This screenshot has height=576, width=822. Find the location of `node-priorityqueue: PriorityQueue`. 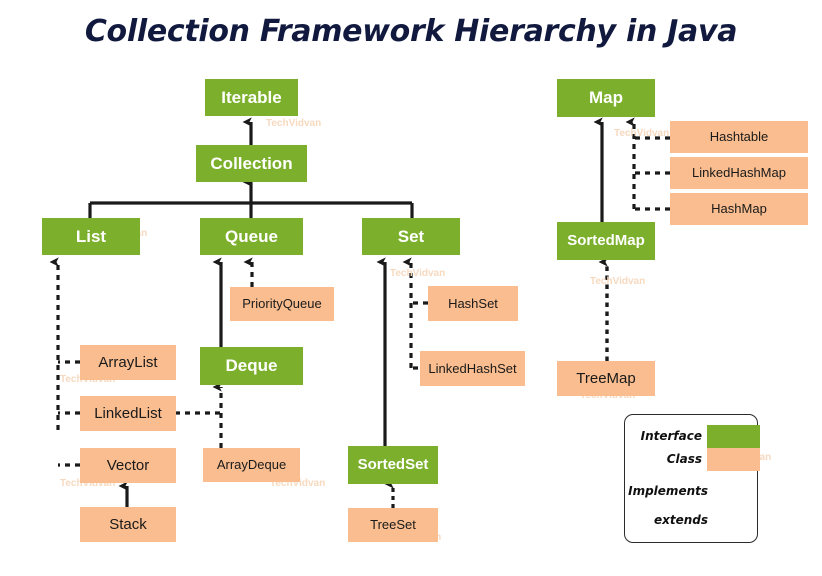

node-priorityqueue: PriorityQueue is located at coordinates (282, 304).